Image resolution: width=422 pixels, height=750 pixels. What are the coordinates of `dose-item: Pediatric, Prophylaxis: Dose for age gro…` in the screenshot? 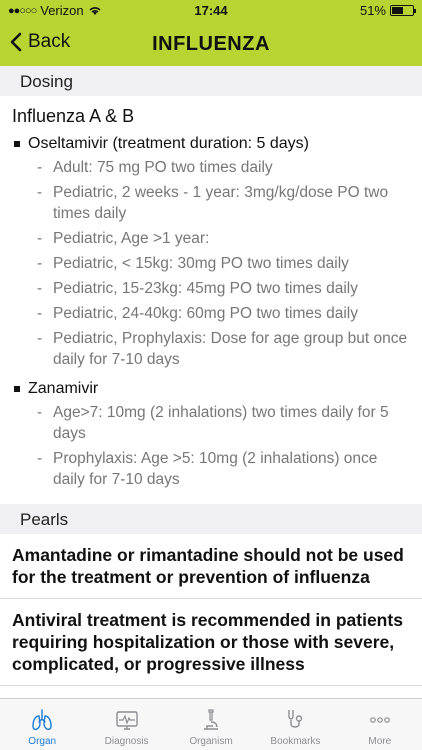 It's located at (223, 349).